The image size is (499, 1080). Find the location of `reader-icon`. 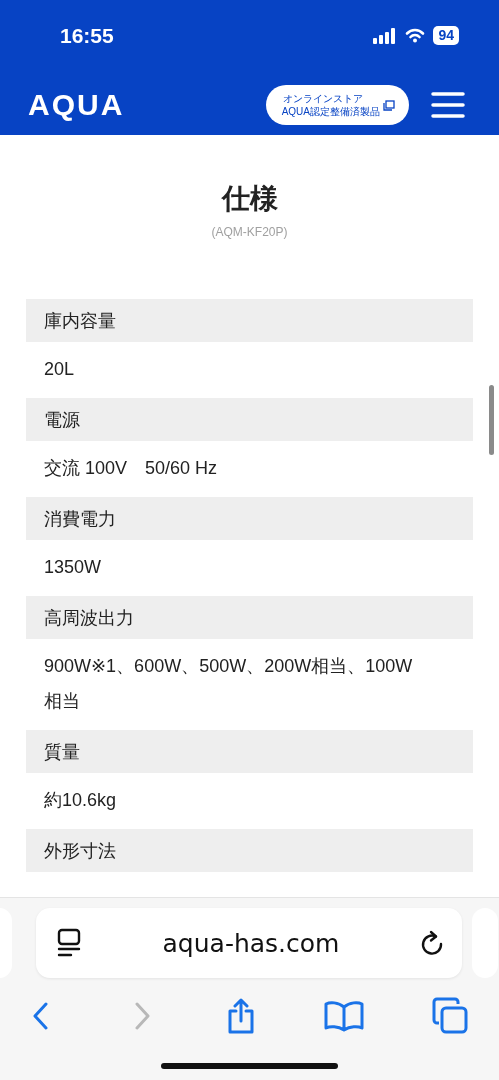

reader-icon is located at coordinates (69, 943).